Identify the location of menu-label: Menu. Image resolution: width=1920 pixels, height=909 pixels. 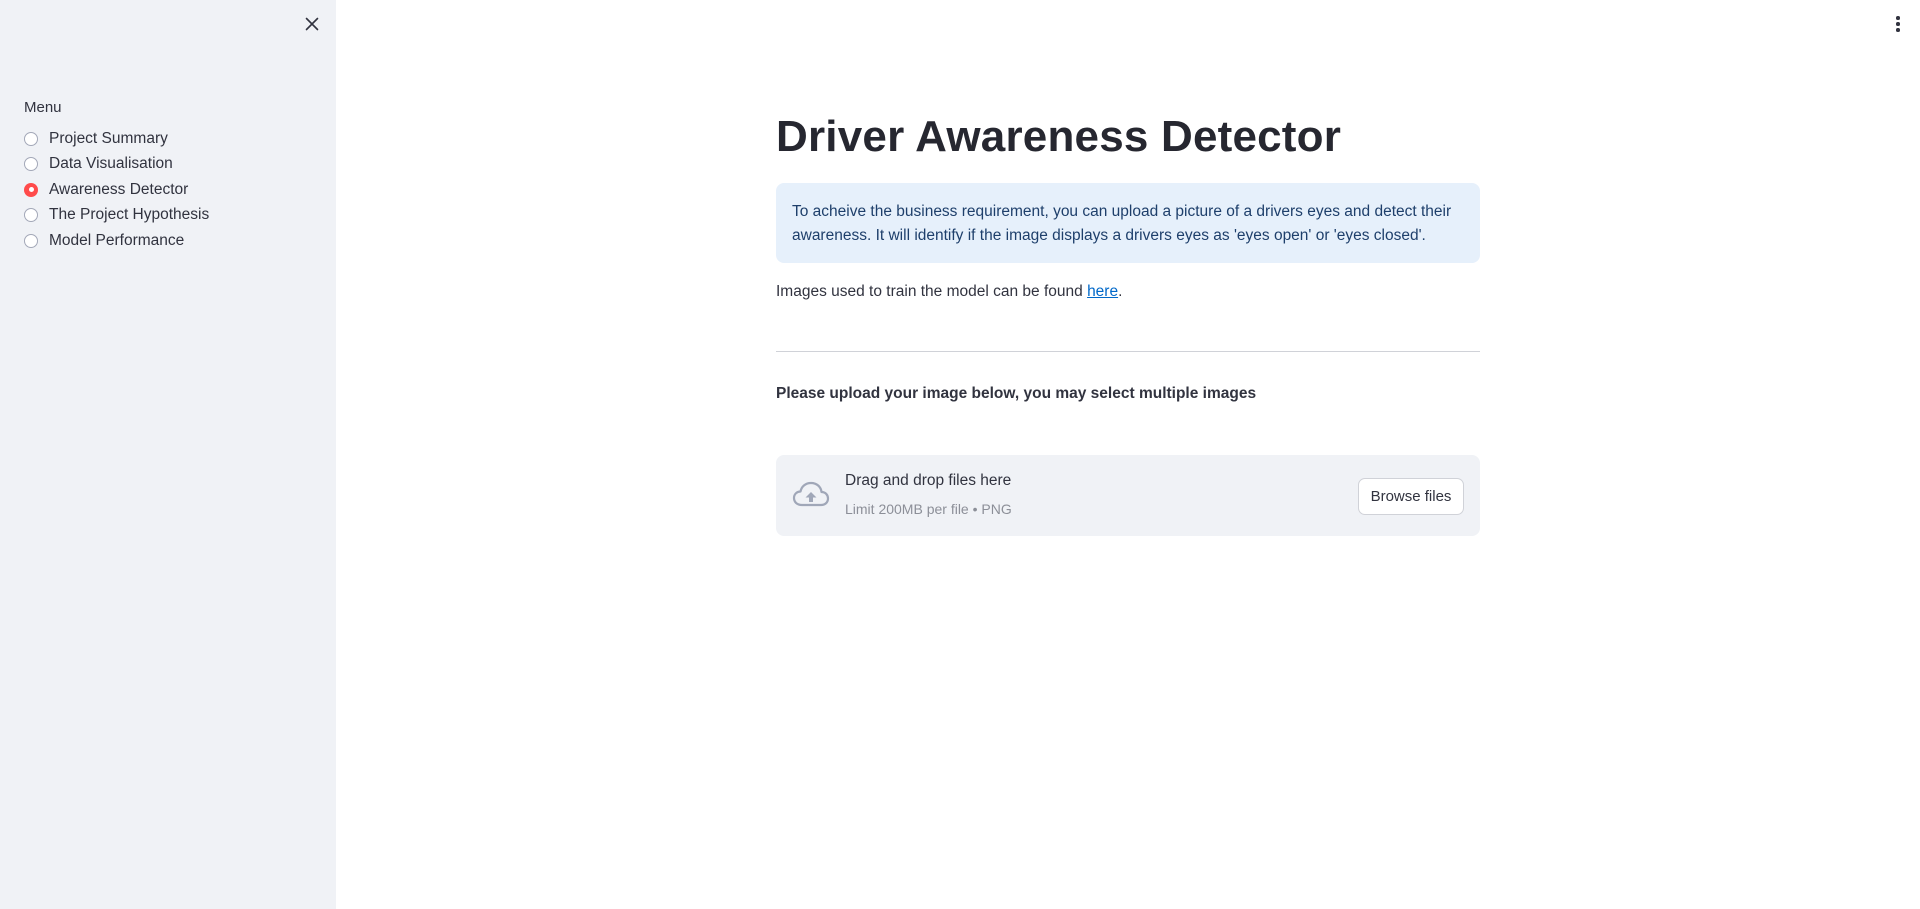
(43, 107).